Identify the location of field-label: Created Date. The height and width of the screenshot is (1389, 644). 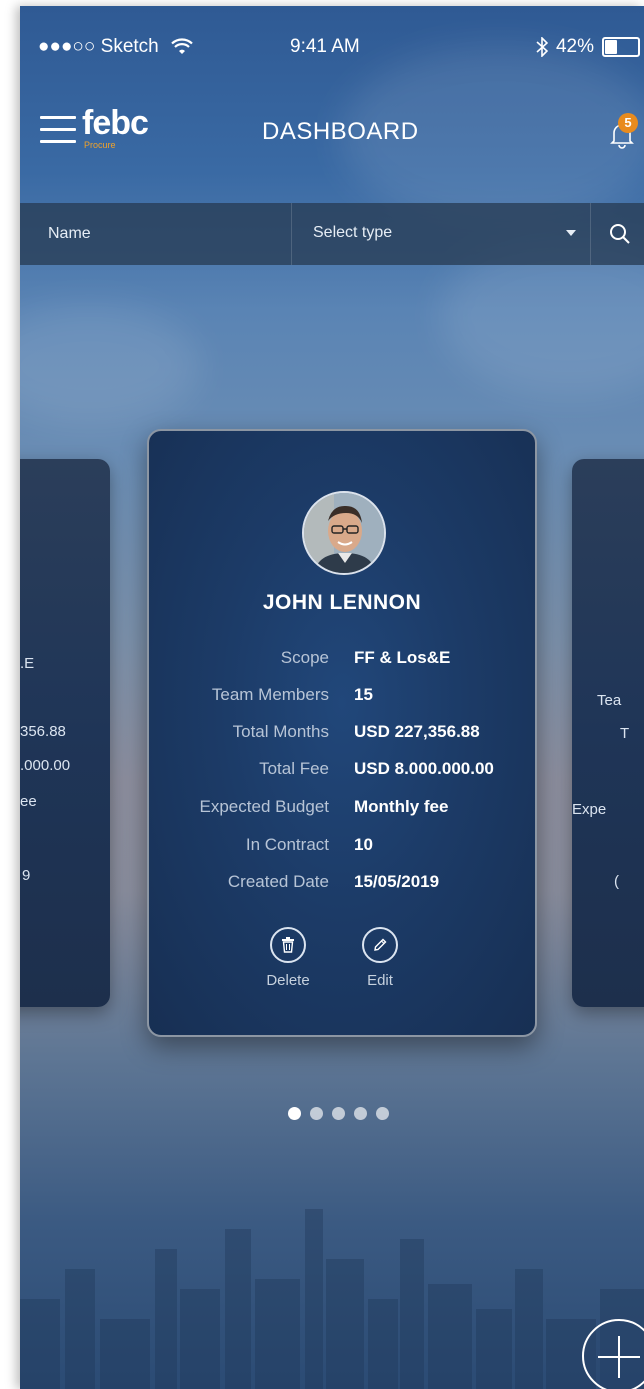
(278, 881).